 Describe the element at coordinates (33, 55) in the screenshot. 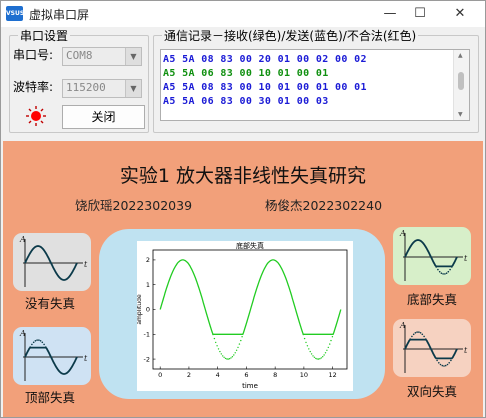

I see `port-label: 串口号:` at that location.